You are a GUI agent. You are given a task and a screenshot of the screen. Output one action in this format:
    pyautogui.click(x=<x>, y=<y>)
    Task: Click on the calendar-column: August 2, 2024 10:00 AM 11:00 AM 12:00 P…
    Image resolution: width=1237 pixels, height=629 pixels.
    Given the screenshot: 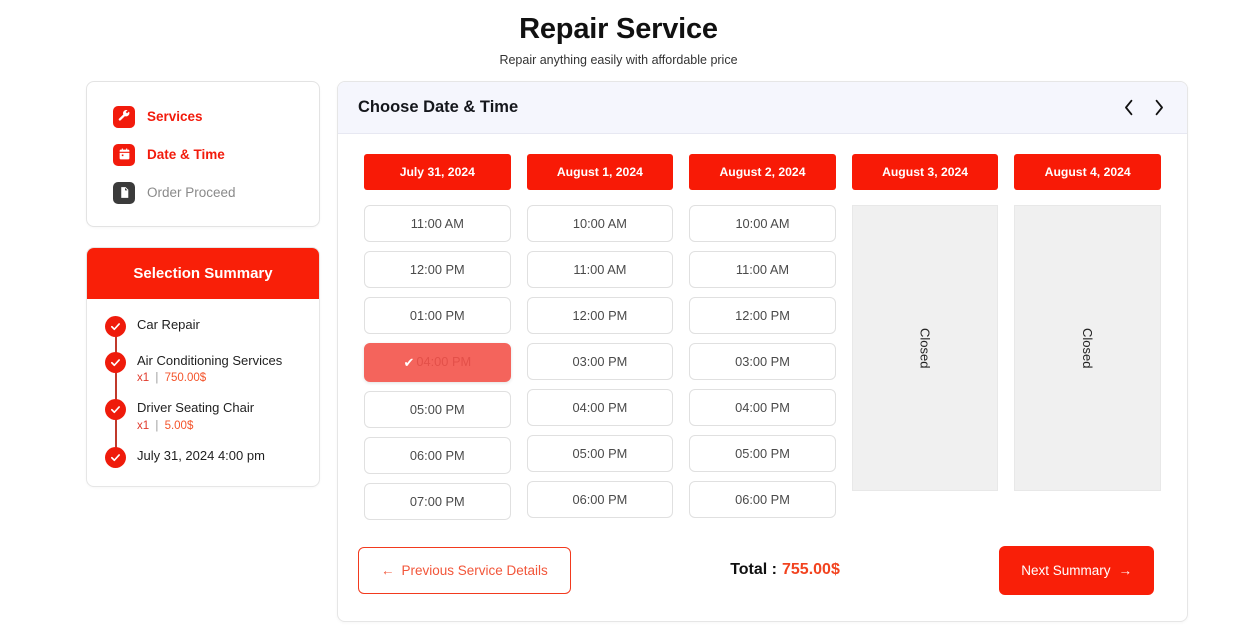 What is the action you would take?
    pyautogui.click(x=762, y=336)
    